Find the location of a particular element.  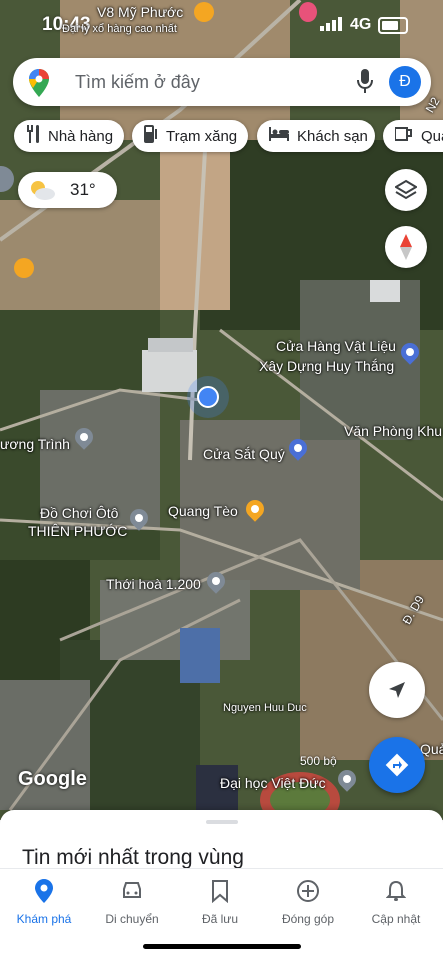

home-indicator is located at coordinates (222, 946).